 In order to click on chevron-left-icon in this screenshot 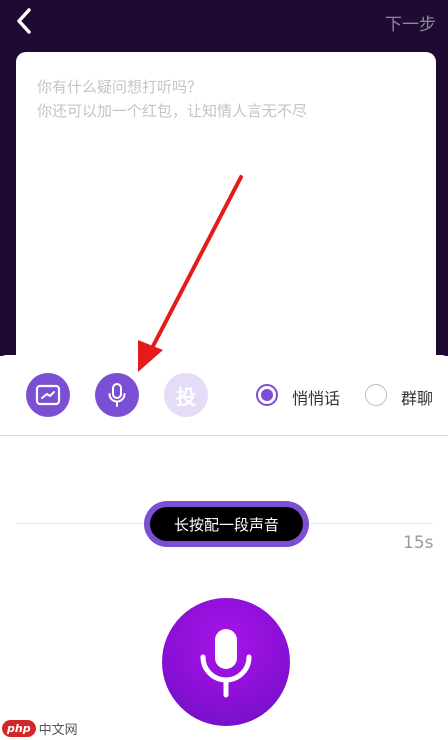, I will do `click(24, 21)`.